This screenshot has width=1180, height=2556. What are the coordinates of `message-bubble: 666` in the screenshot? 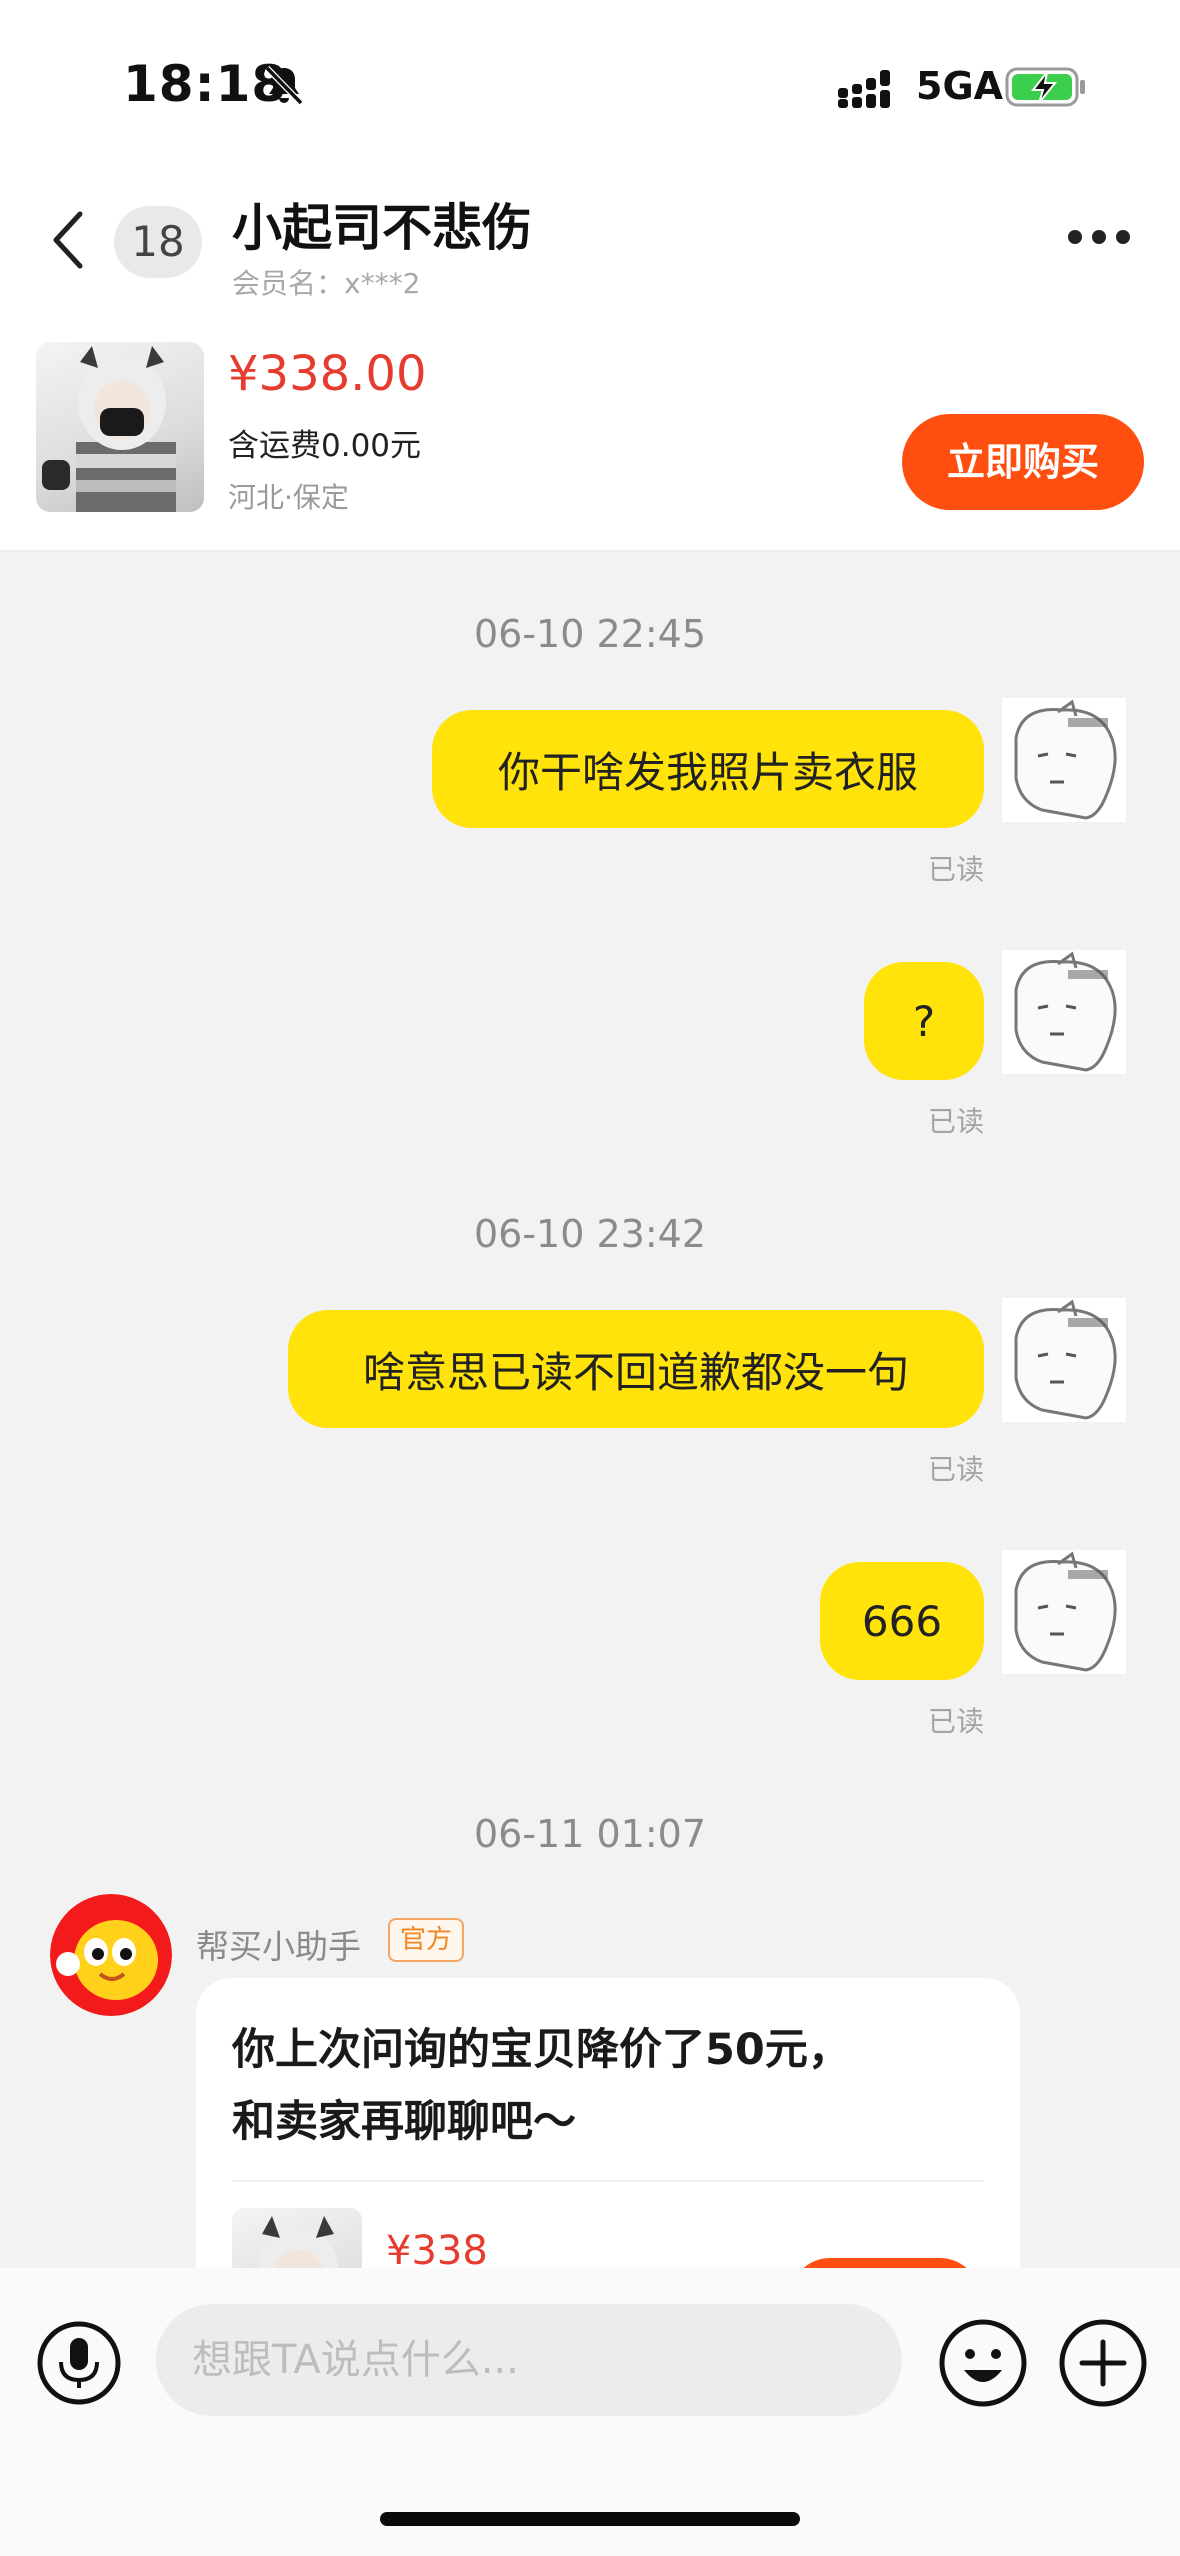 It's located at (902, 1621).